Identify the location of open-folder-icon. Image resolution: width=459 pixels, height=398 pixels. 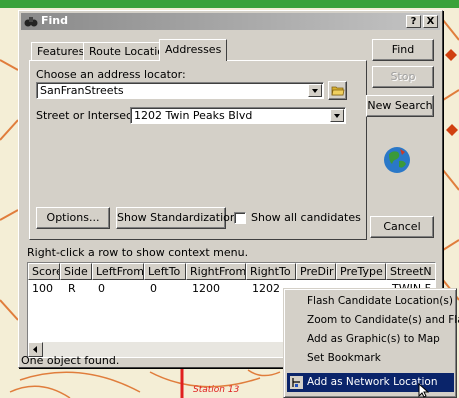
(337, 91).